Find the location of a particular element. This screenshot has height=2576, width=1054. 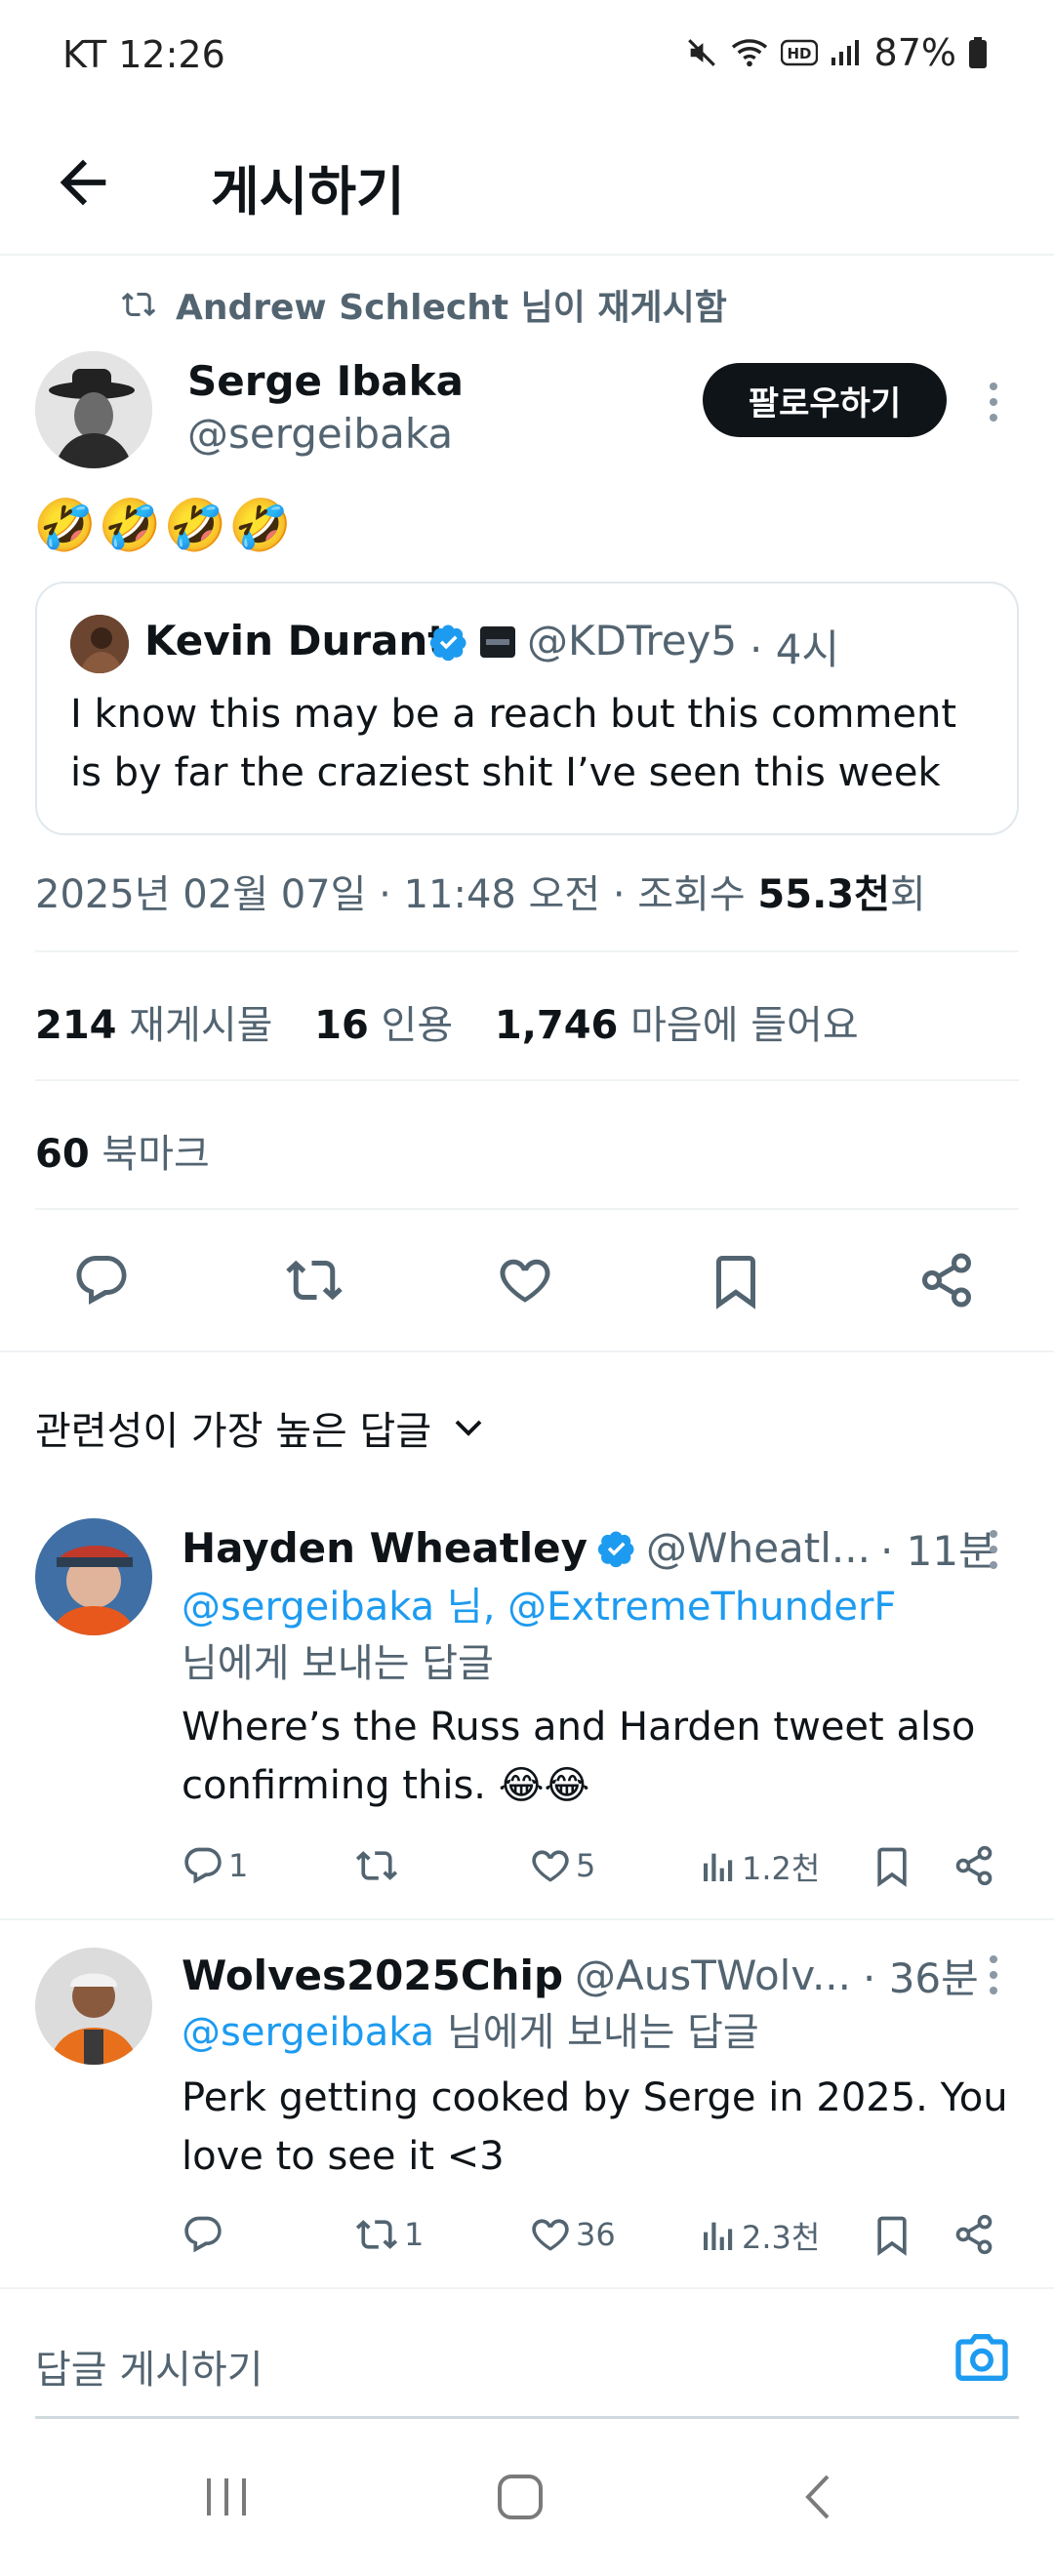

likes-stat: 1,746 마음에 들어요 is located at coordinates (677, 1025).